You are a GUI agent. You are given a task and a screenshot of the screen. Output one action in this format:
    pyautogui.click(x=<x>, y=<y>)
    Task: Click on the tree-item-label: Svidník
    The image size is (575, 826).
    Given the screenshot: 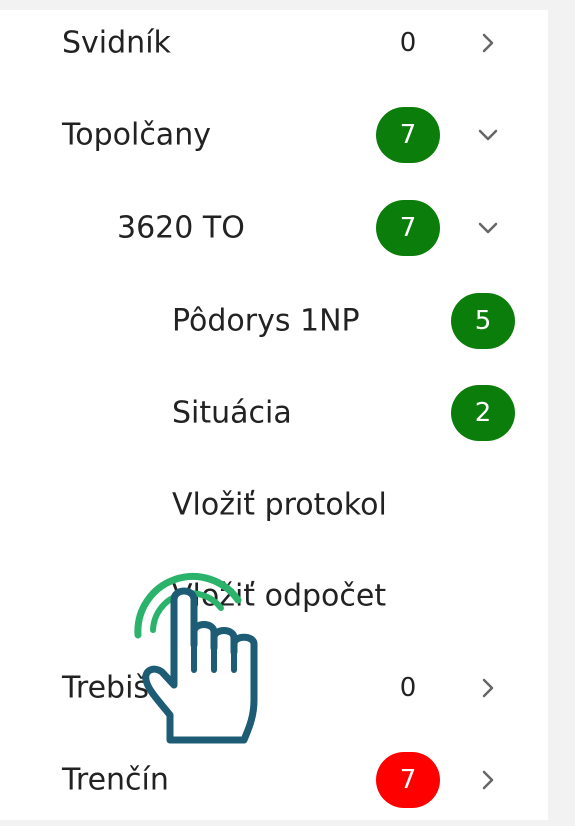 What is the action you would take?
    pyautogui.click(x=116, y=43)
    